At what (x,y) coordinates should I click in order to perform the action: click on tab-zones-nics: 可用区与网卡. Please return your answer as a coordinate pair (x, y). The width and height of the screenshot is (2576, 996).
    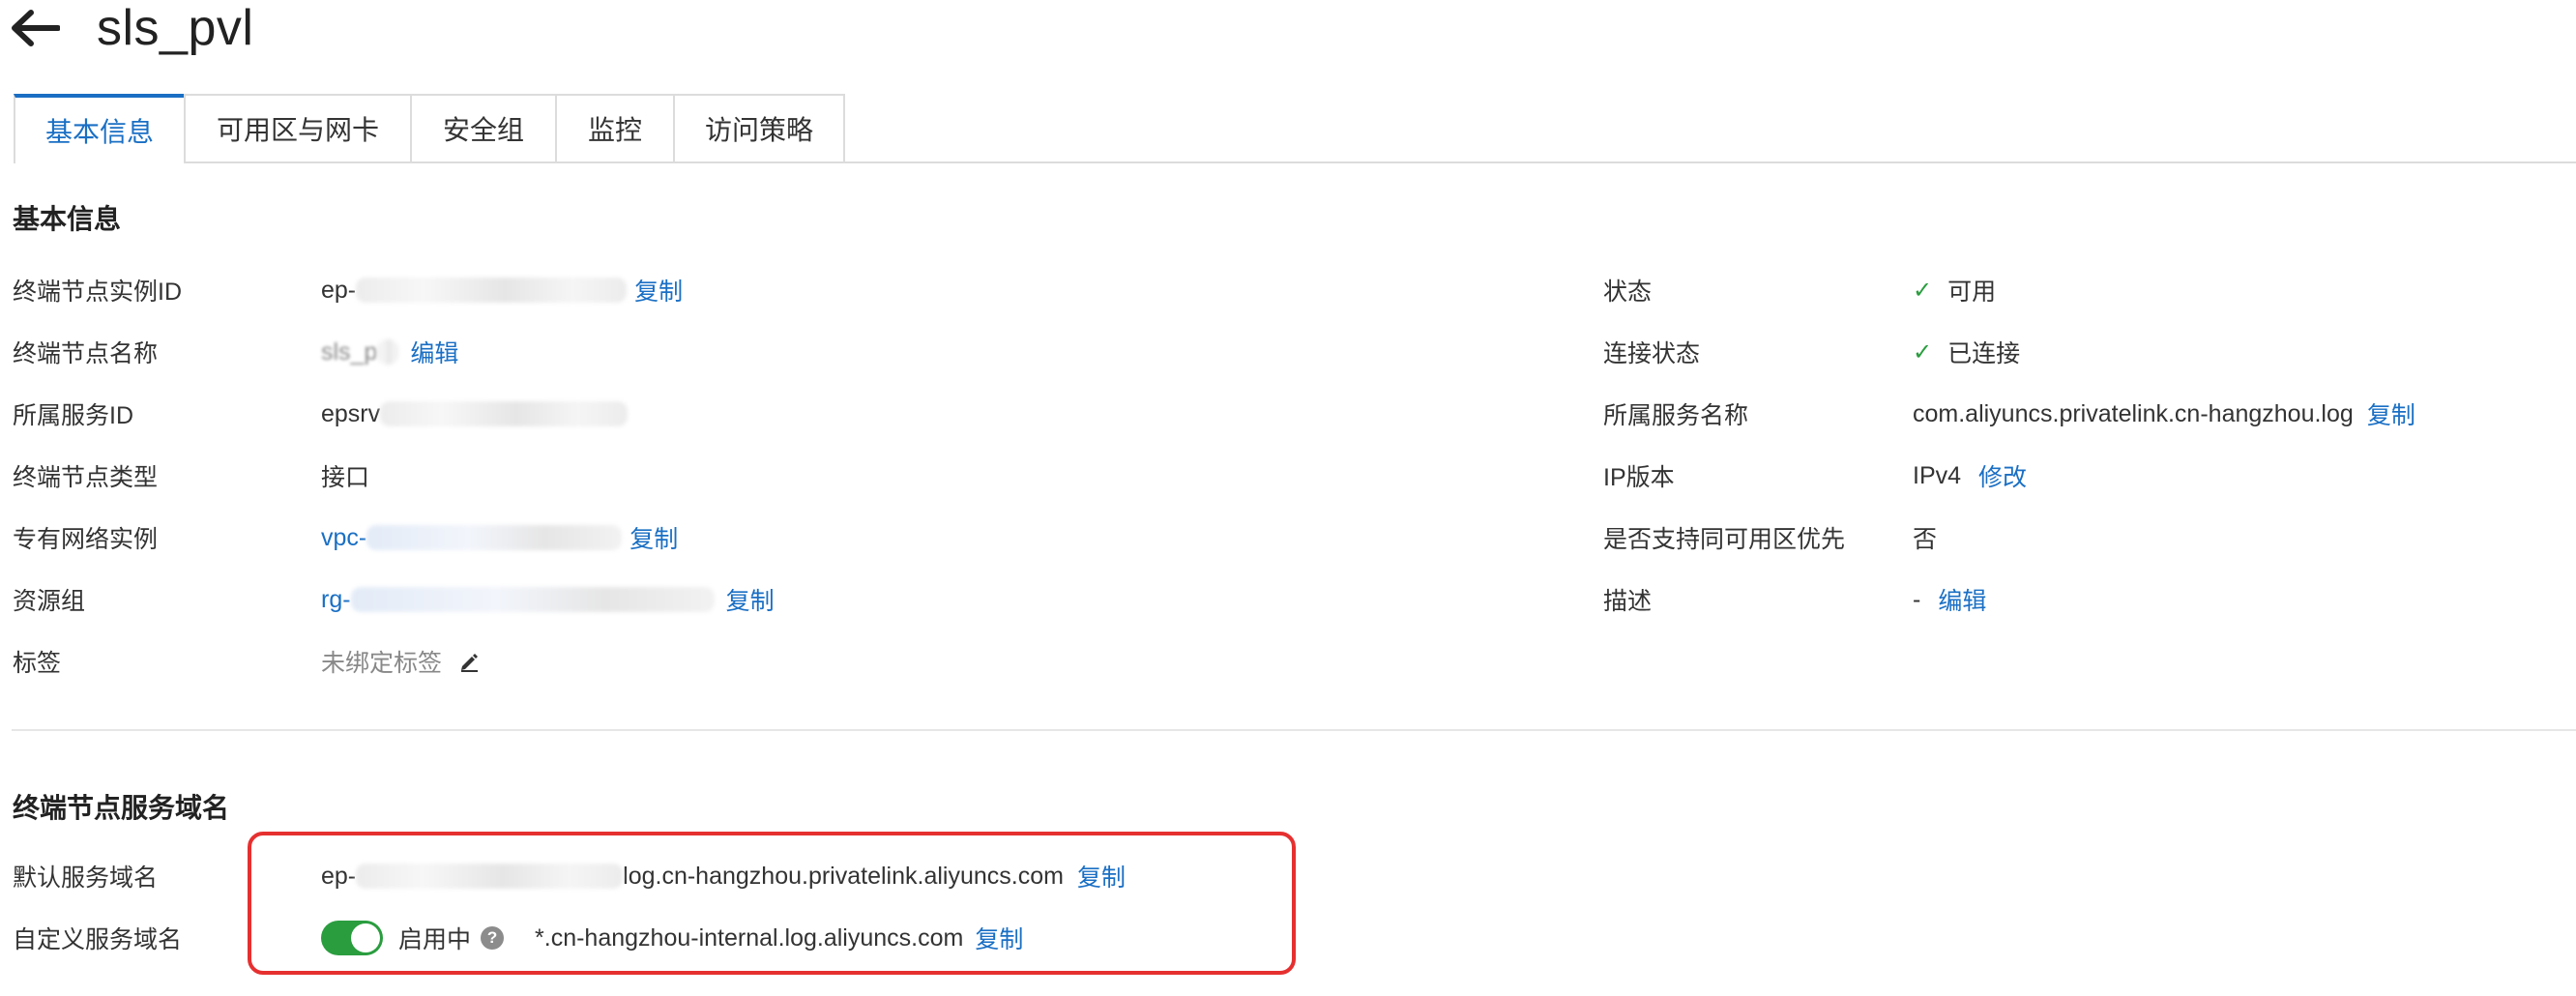
    Looking at the image, I should click on (298, 127).